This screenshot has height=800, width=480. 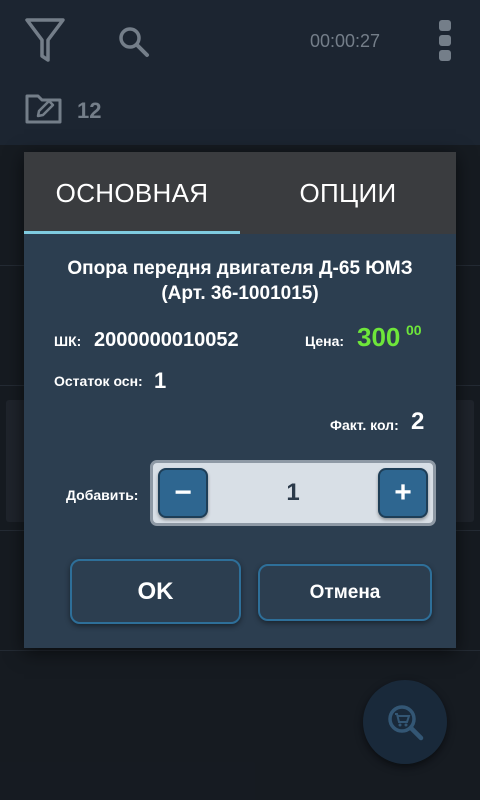 What do you see at coordinates (166, 340) in the screenshot?
I see `barcode-value: 2000000010052` at bounding box center [166, 340].